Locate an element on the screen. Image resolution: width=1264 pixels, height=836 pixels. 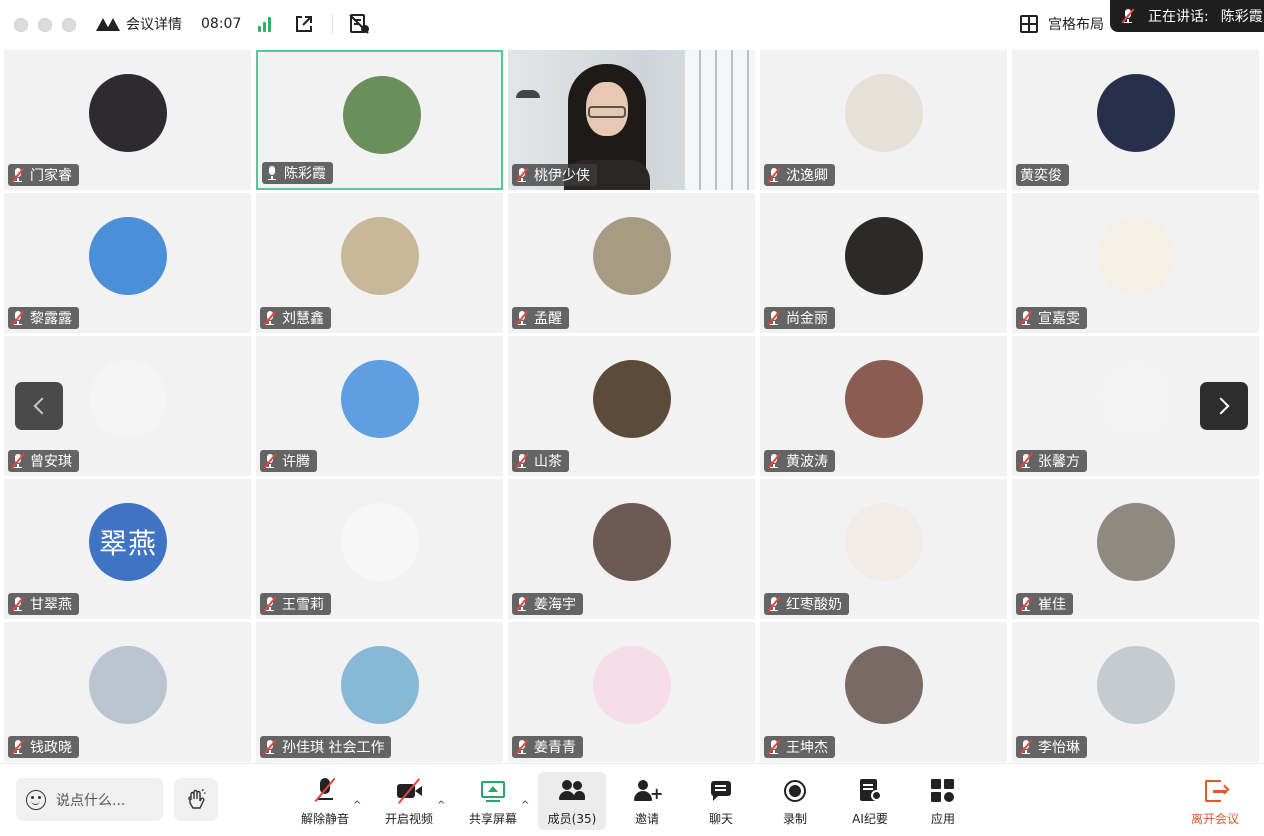
participant-tile: 黎露露 is located at coordinates (127, 263).